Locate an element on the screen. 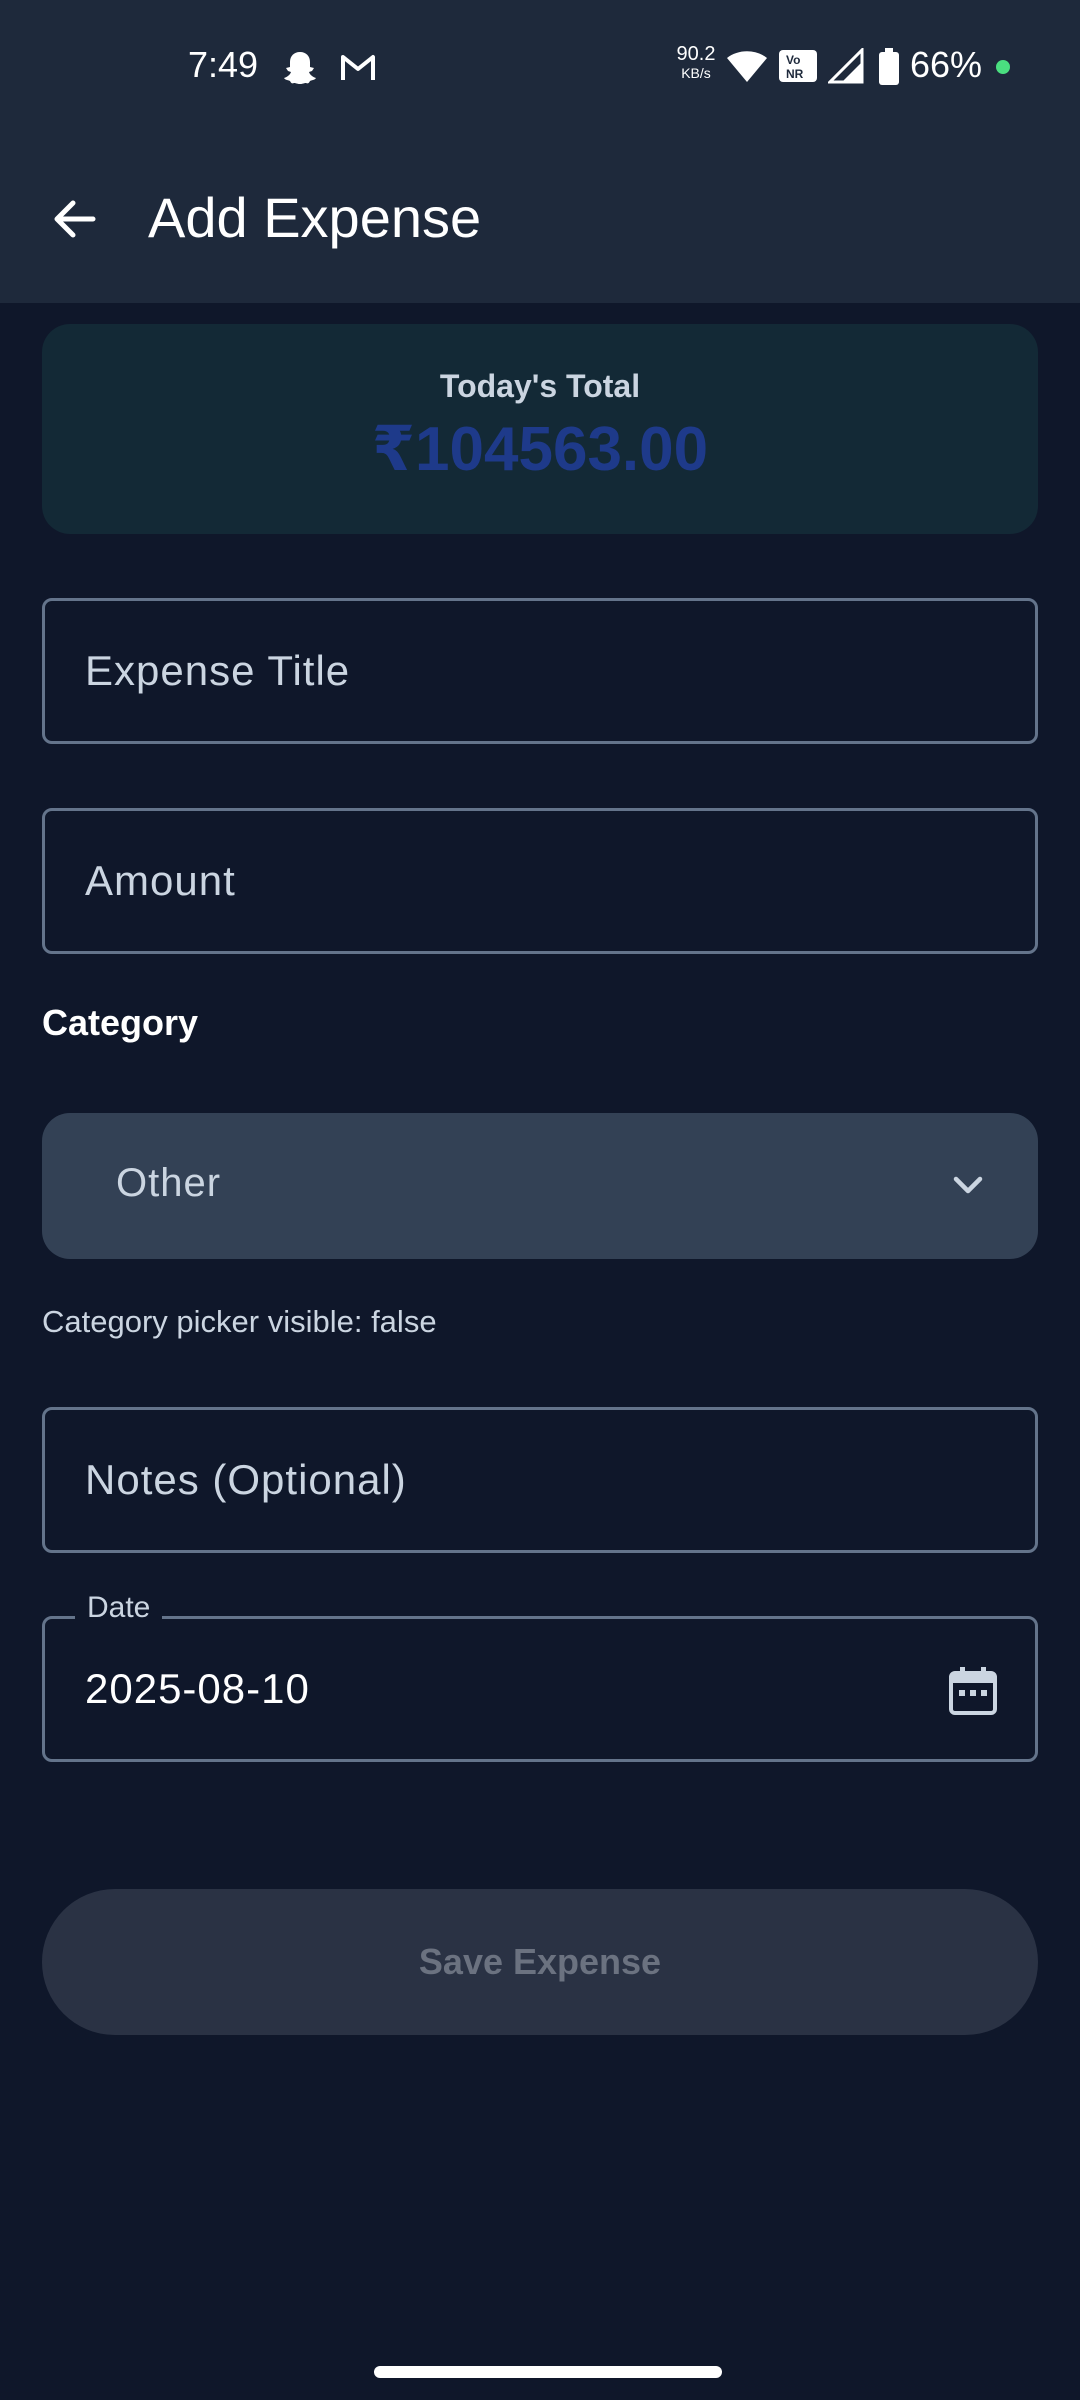 The height and width of the screenshot is (2400, 1080). today-total-card: Today's Total ₹104563.00 is located at coordinates (540, 429).